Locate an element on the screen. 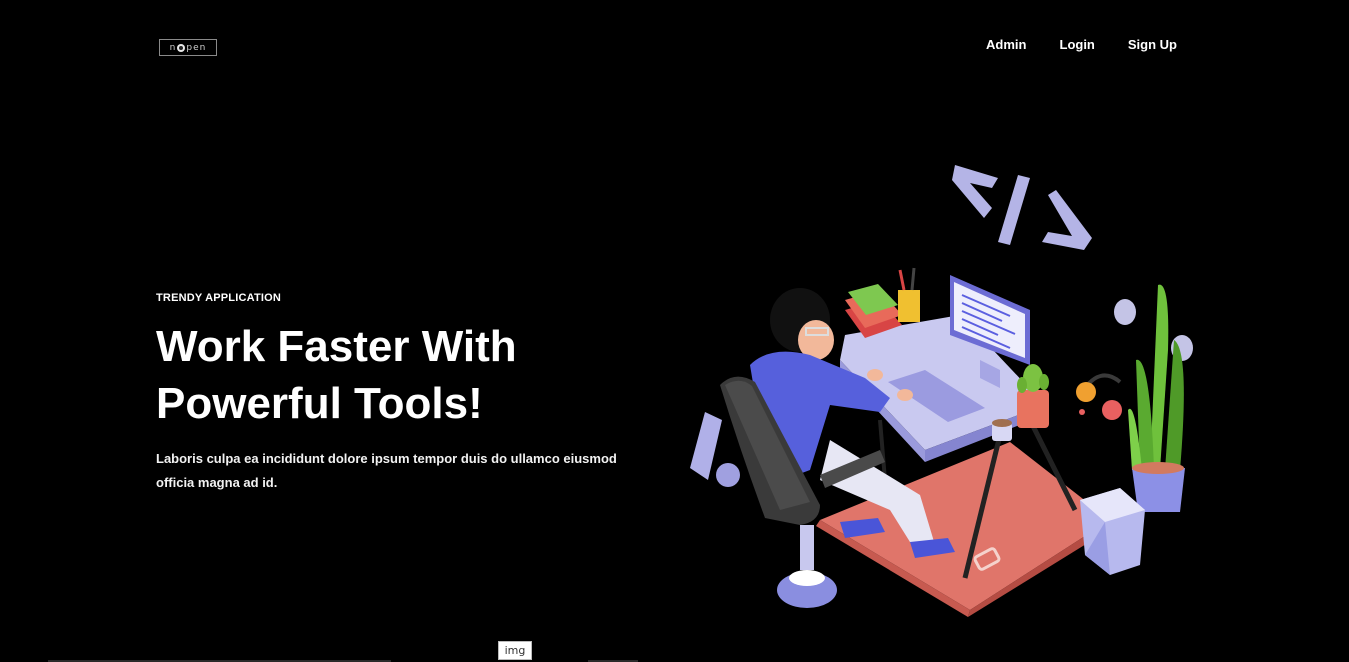 The width and height of the screenshot is (1349, 662). hero-eyebrow: TRENDY APPLICATION is located at coordinates (219, 298).